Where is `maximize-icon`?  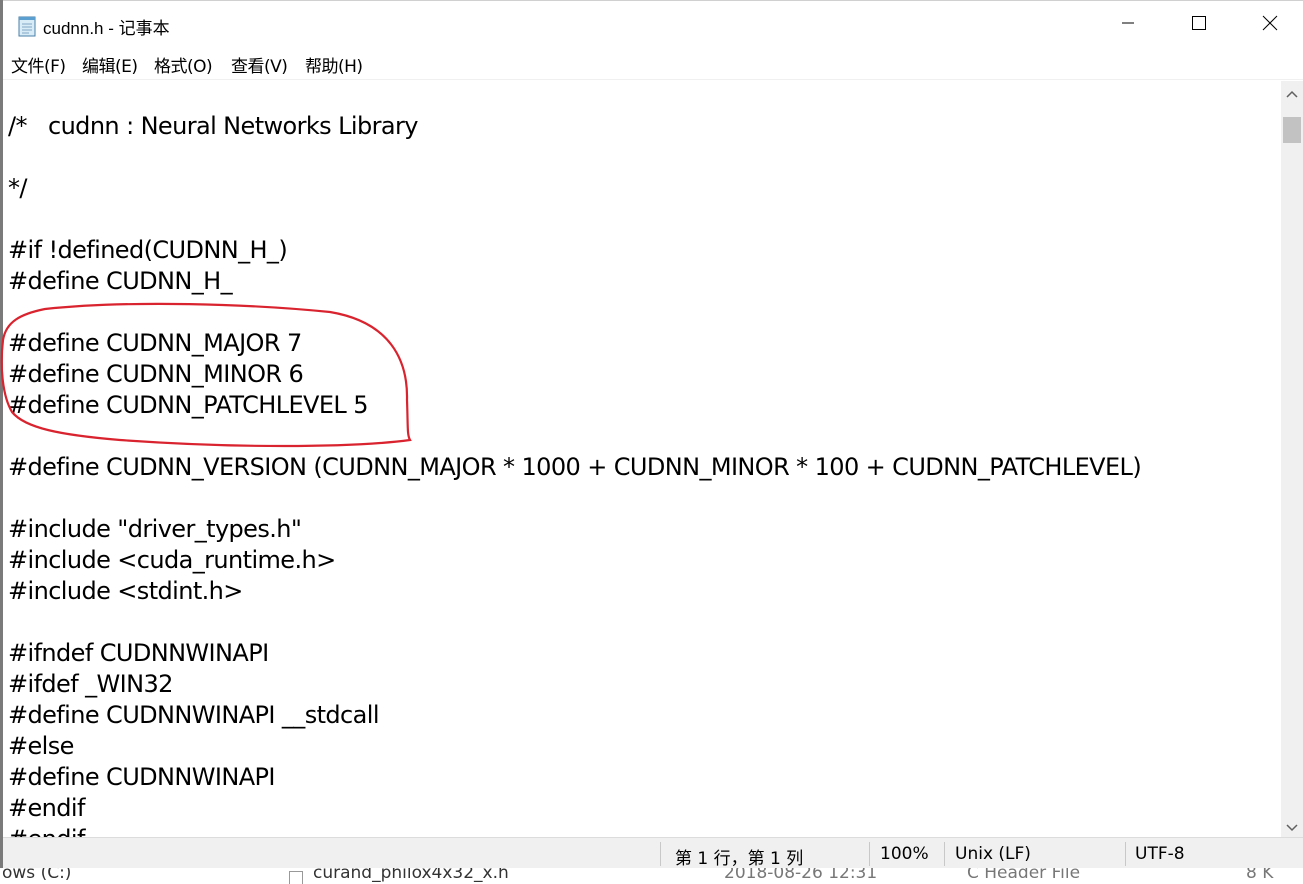
maximize-icon is located at coordinates (1199, 25).